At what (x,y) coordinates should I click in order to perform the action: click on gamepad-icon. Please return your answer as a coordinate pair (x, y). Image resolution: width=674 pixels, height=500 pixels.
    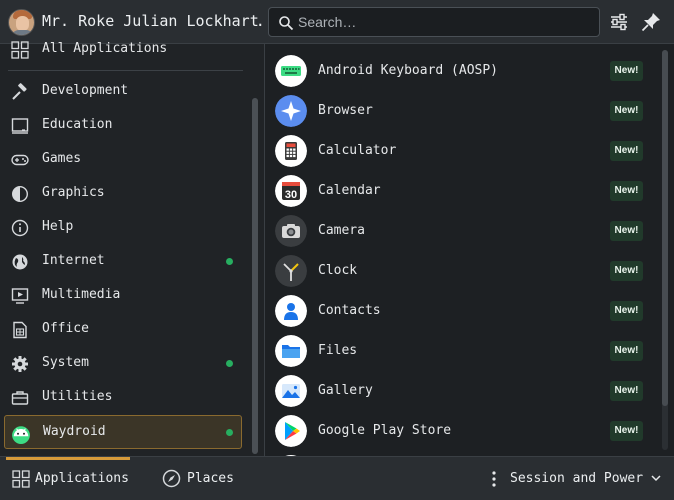
    Looking at the image, I should click on (20, 160).